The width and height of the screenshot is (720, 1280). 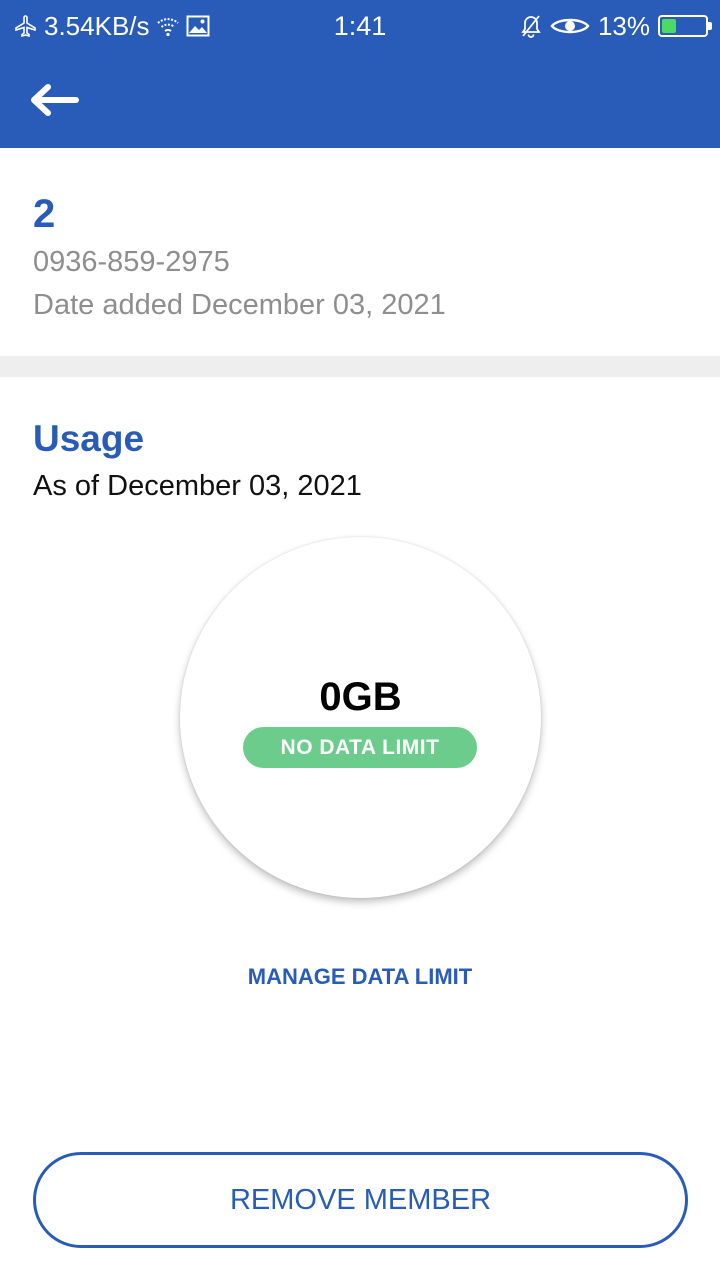 I want to click on battery-percent: 13%, so click(x=623, y=25).